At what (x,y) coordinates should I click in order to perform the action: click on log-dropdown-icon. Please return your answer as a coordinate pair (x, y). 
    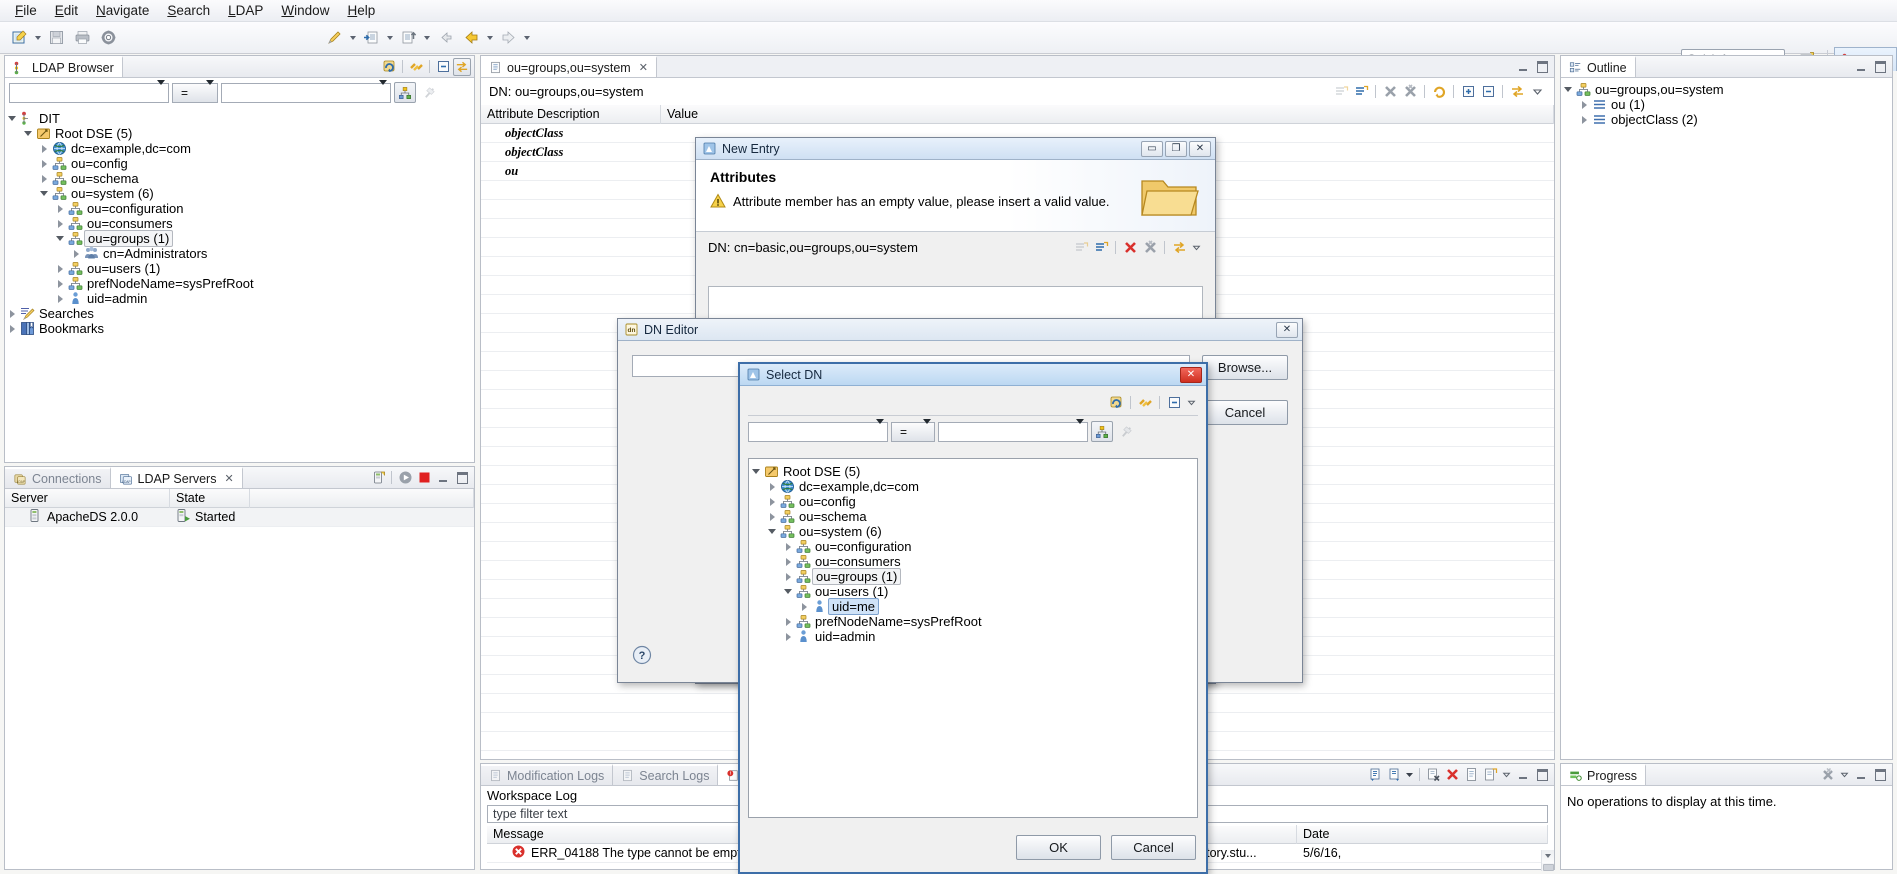
    Looking at the image, I should click on (1409, 775).